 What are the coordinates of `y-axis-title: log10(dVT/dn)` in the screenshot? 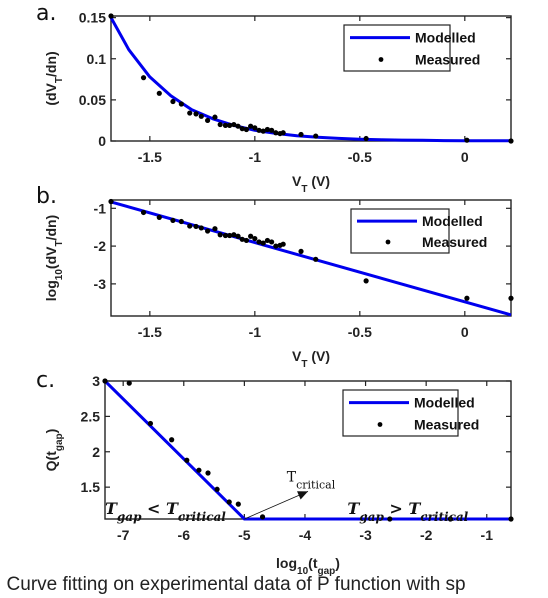 It's located at (54, 258).